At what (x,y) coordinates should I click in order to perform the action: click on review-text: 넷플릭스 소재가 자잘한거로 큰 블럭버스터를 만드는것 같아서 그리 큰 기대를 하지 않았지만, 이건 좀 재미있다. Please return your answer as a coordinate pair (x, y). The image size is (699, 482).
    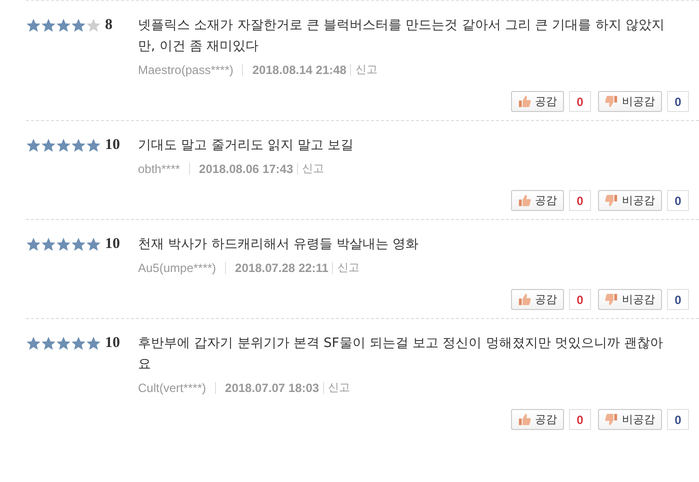
    Looking at the image, I should click on (402, 36).